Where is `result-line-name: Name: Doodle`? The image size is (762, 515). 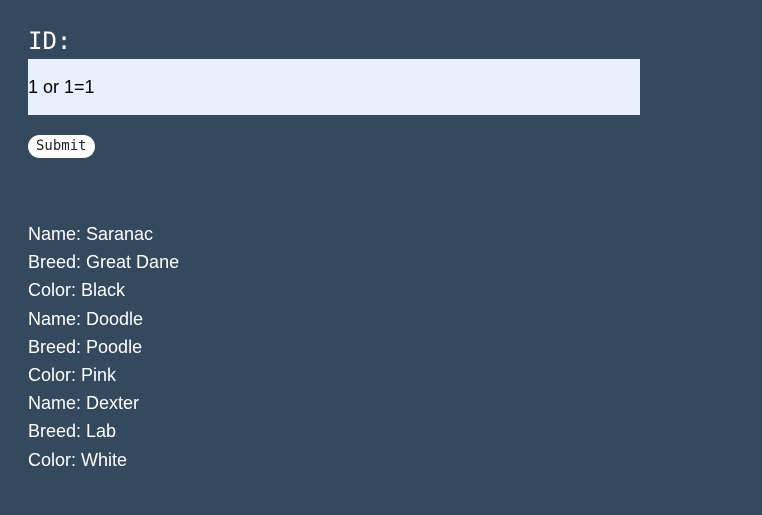
result-line-name: Name: Doodle is located at coordinates (86, 318).